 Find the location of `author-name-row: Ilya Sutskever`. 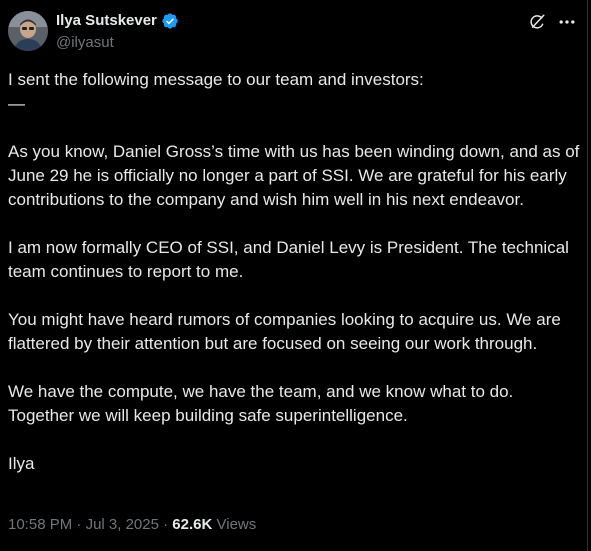

author-name-row: Ilya Sutskever is located at coordinates (117, 21).